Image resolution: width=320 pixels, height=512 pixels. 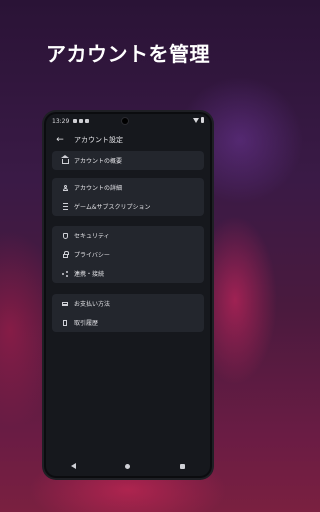 What do you see at coordinates (128, 273) in the screenshot?
I see `menu-item-linked-connections: 連携・接続` at bounding box center [128, 273].